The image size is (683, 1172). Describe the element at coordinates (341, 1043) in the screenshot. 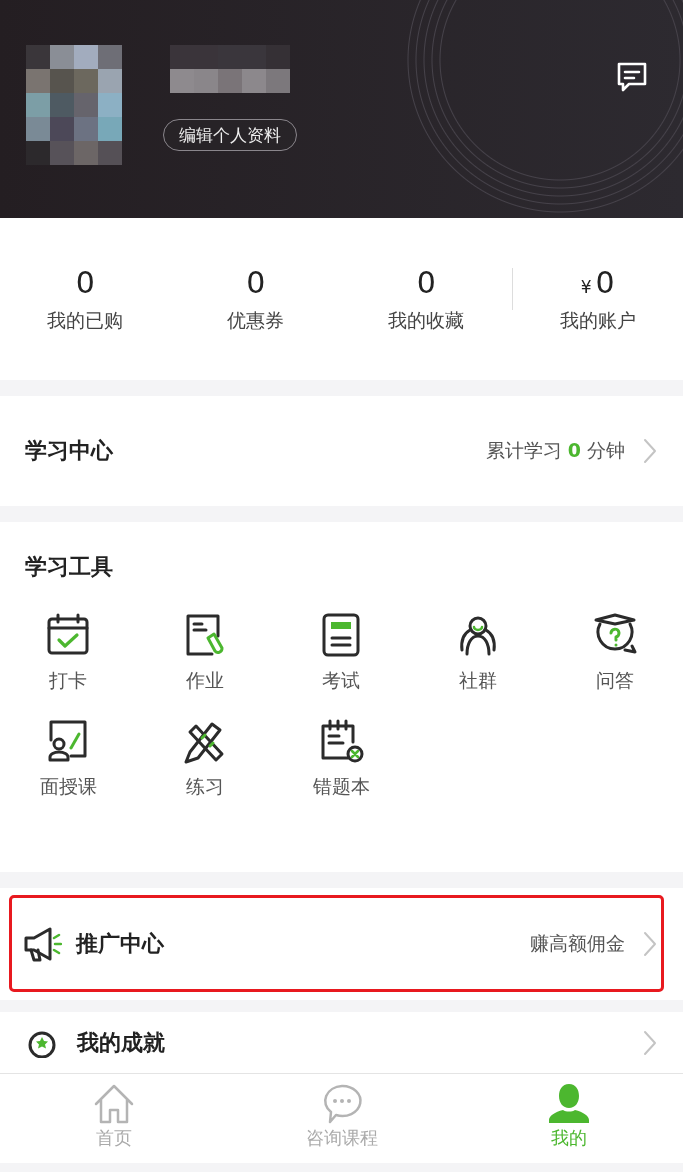

I see `achievement-row: 我的成就` at that location.